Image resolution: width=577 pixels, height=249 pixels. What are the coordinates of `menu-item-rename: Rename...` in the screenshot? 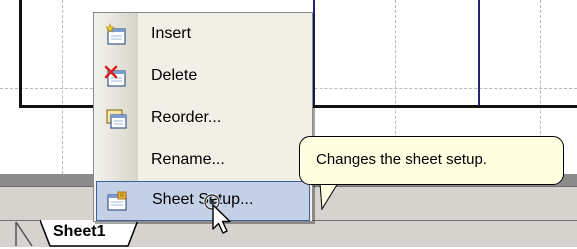 It's located at (203, 161).